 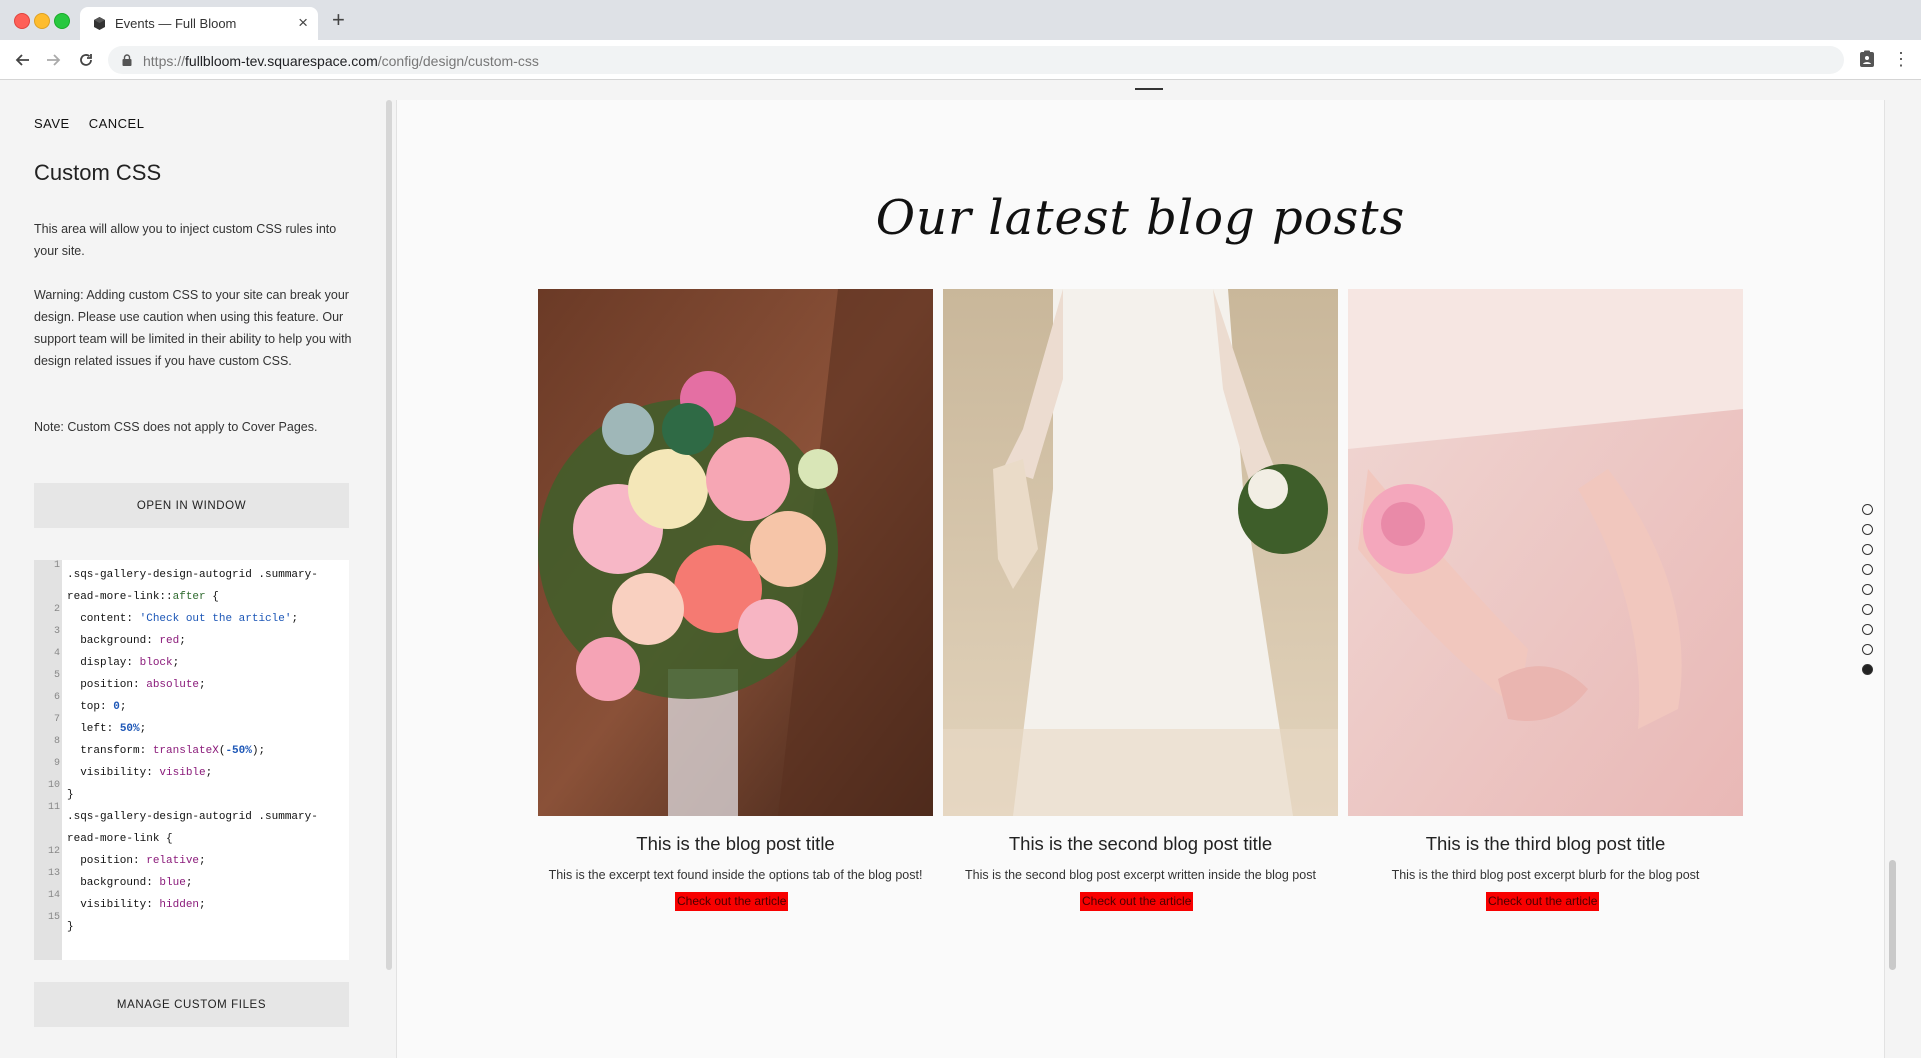 What do you see at coordinates (22, 60) in the screenshot?
I see `back-arrow-icon` at bounding box center [22, 60].